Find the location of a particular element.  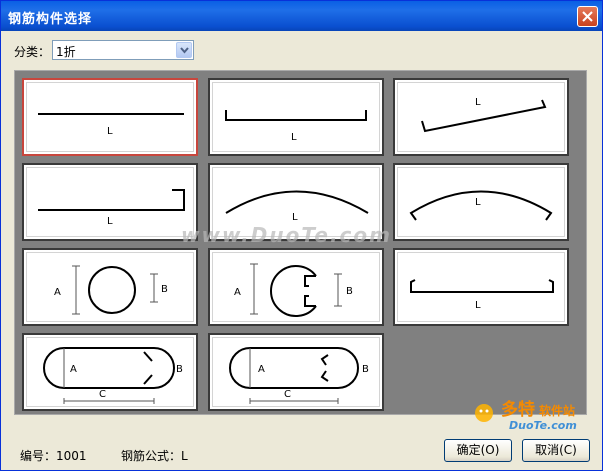

circle-ring-icon: A B is located at coordinates (111, 290).